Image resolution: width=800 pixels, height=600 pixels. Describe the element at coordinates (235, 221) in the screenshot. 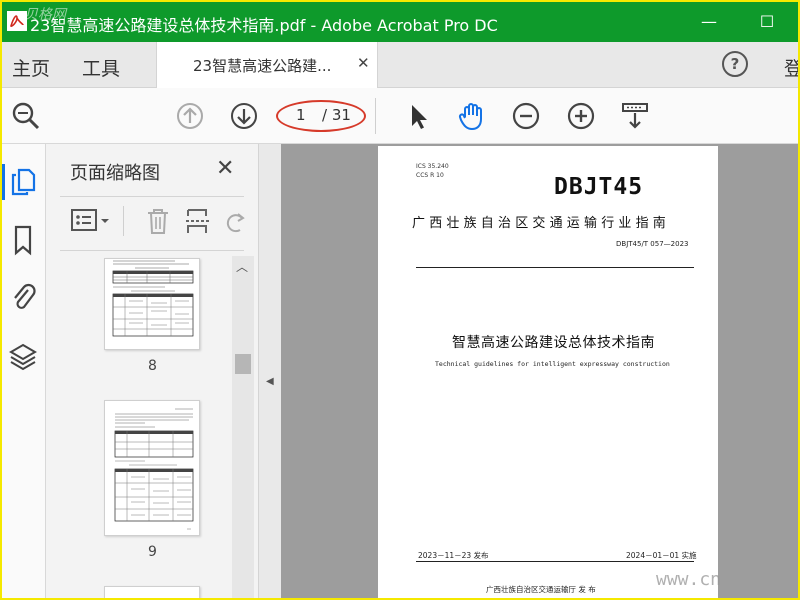

I see `rotate-page-icon` at that location.